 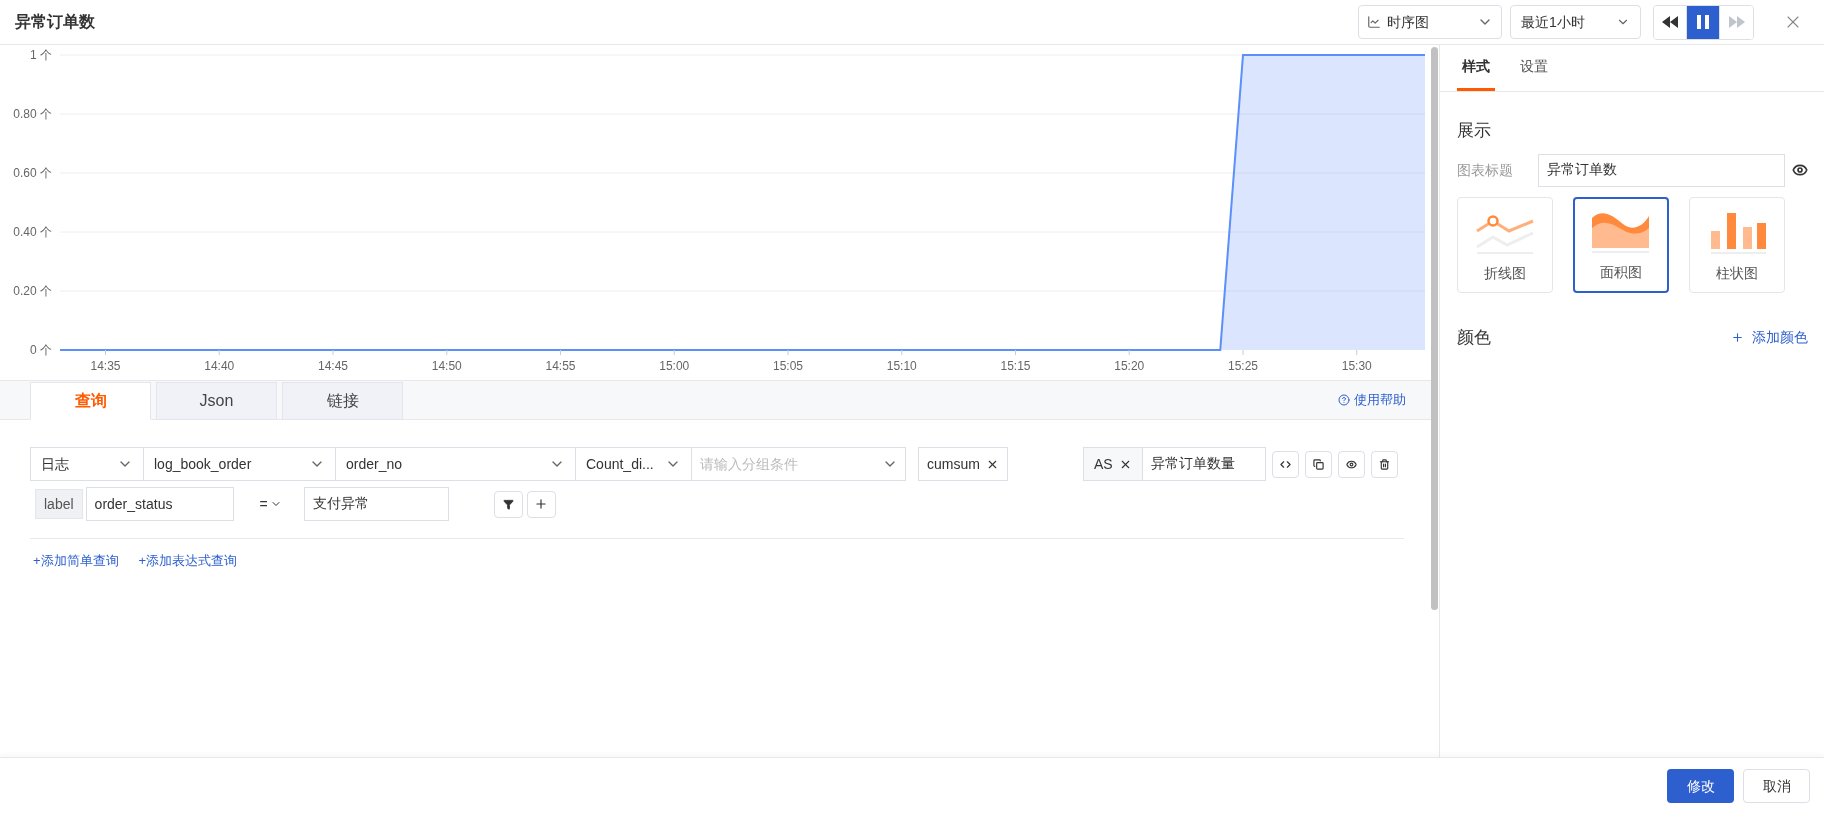 I want to click on y-axis-label: 0.40 个, so click(x=32, y=232).